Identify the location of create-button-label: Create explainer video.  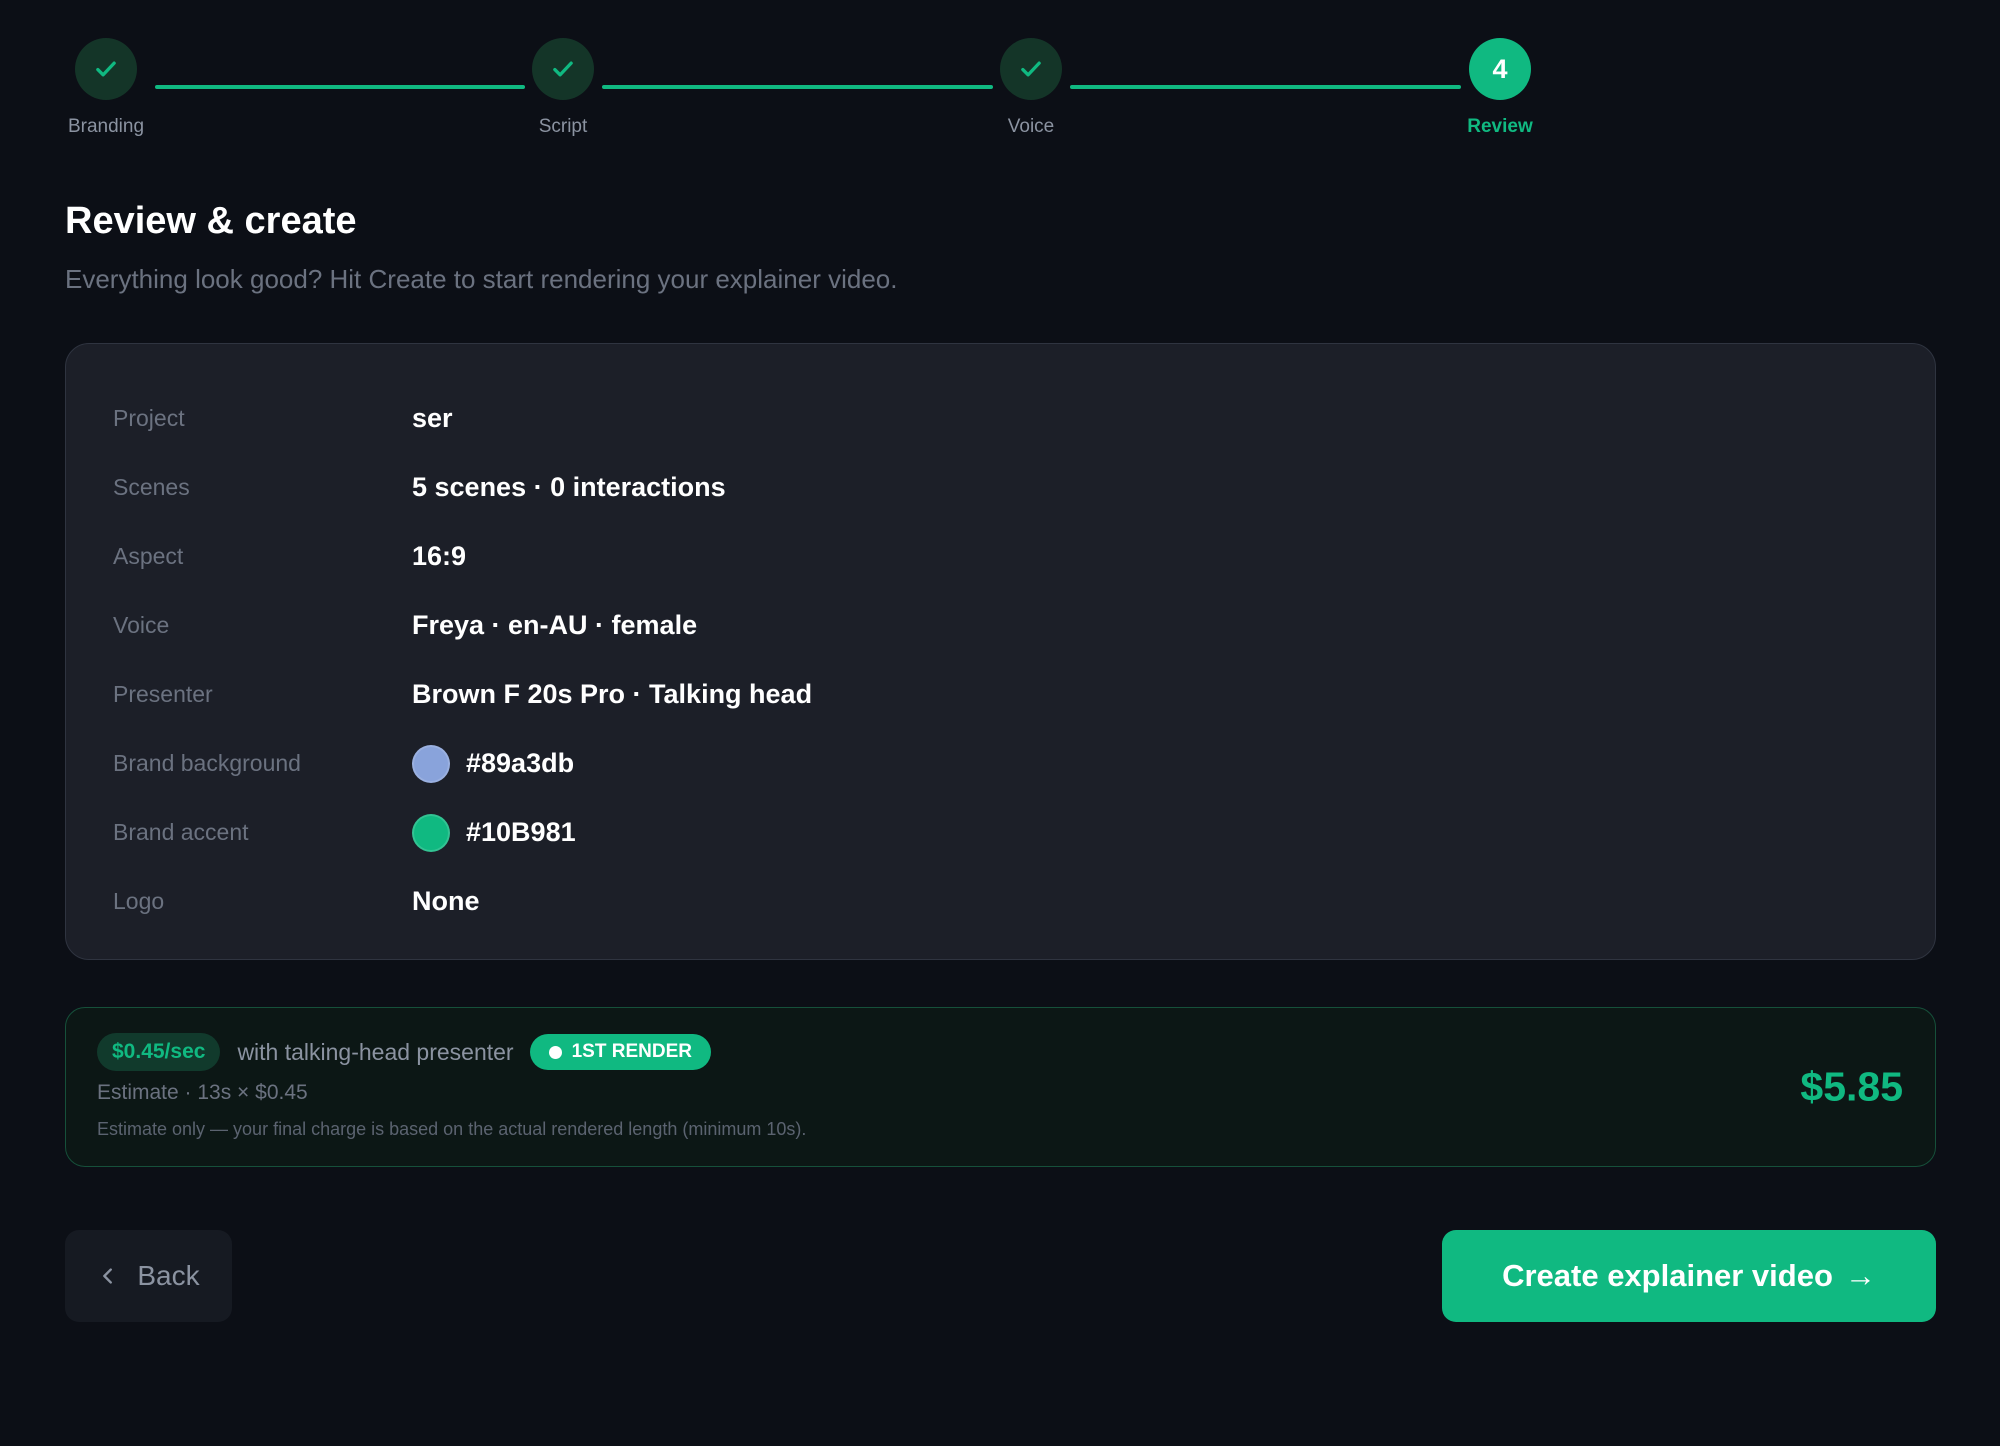
(1667, 1275).